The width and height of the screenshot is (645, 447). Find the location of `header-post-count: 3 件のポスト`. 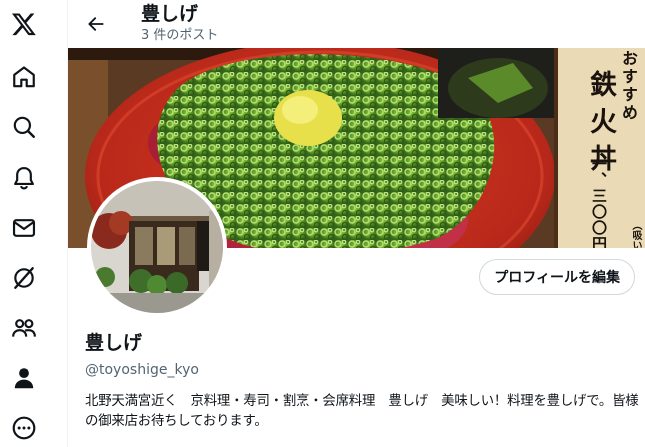

header-post-count: 3 件のポスト is located at coordinates (180, 35).